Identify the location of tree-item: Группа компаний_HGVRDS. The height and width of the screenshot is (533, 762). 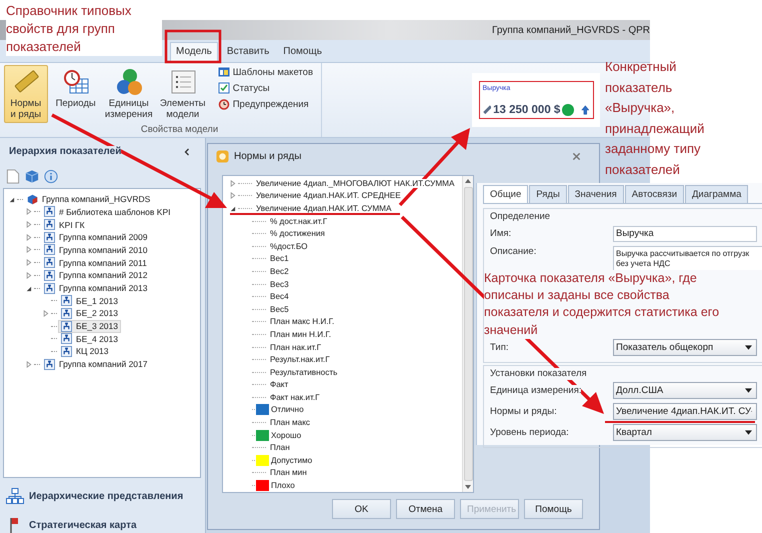
(89, 199).